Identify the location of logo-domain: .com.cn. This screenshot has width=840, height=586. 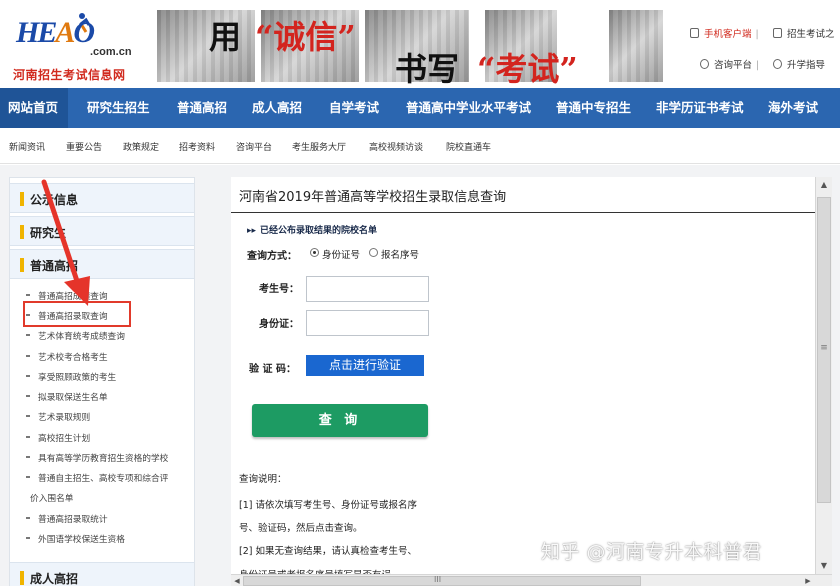
(111, 52).